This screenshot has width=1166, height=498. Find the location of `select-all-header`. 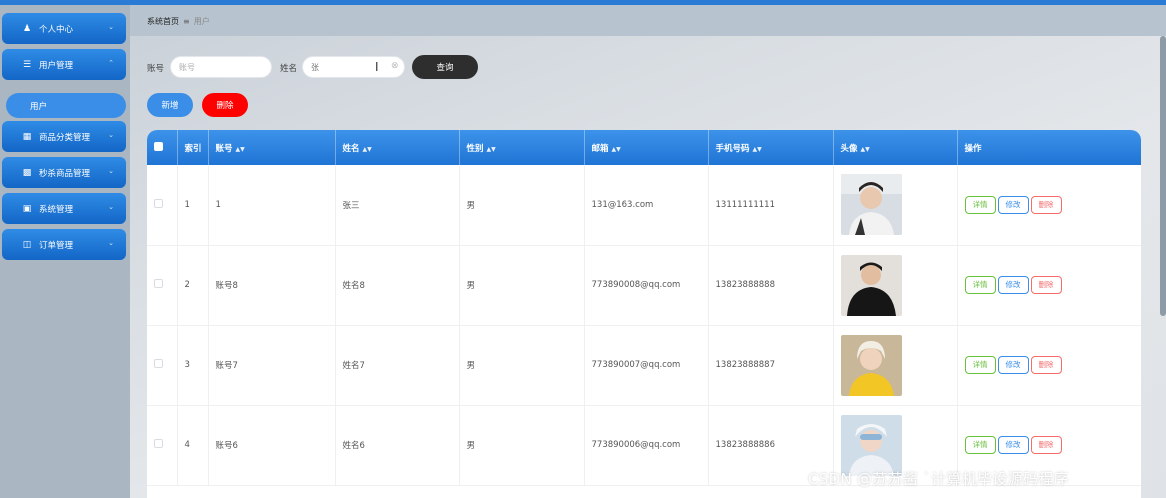

select-all-header is located at coordinates (162, 147).